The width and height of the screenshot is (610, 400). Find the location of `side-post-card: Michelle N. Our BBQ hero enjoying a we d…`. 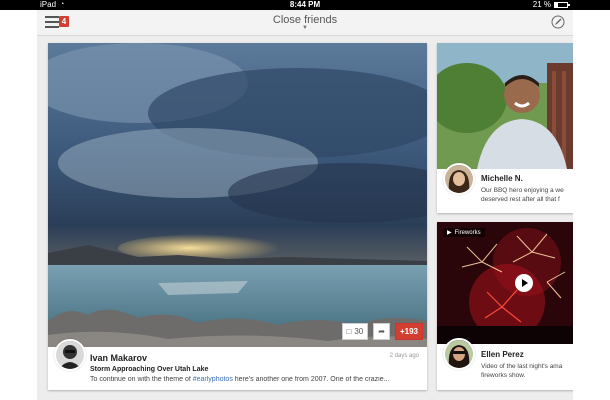

side-post-card: Michelle N. Our BBQ hero enjoying a we d… is located at coordinates (505, 128).